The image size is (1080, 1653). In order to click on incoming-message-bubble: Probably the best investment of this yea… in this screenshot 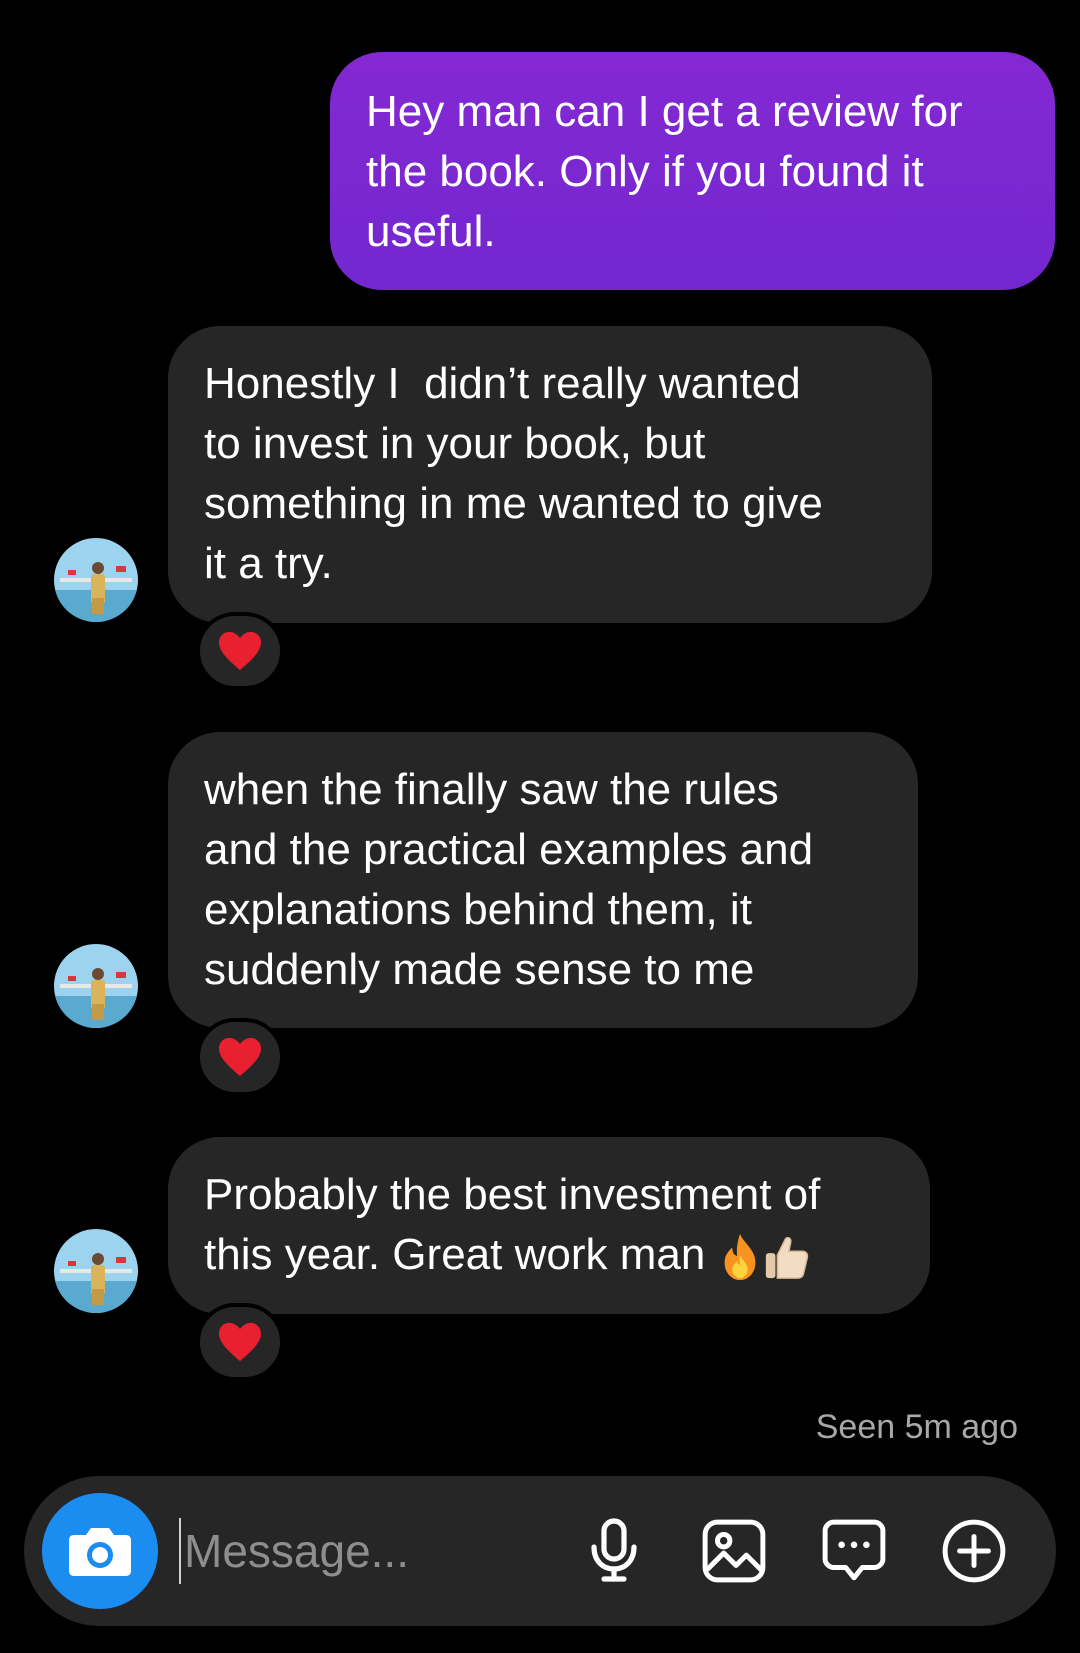, I will do `click(549, 1225)`.